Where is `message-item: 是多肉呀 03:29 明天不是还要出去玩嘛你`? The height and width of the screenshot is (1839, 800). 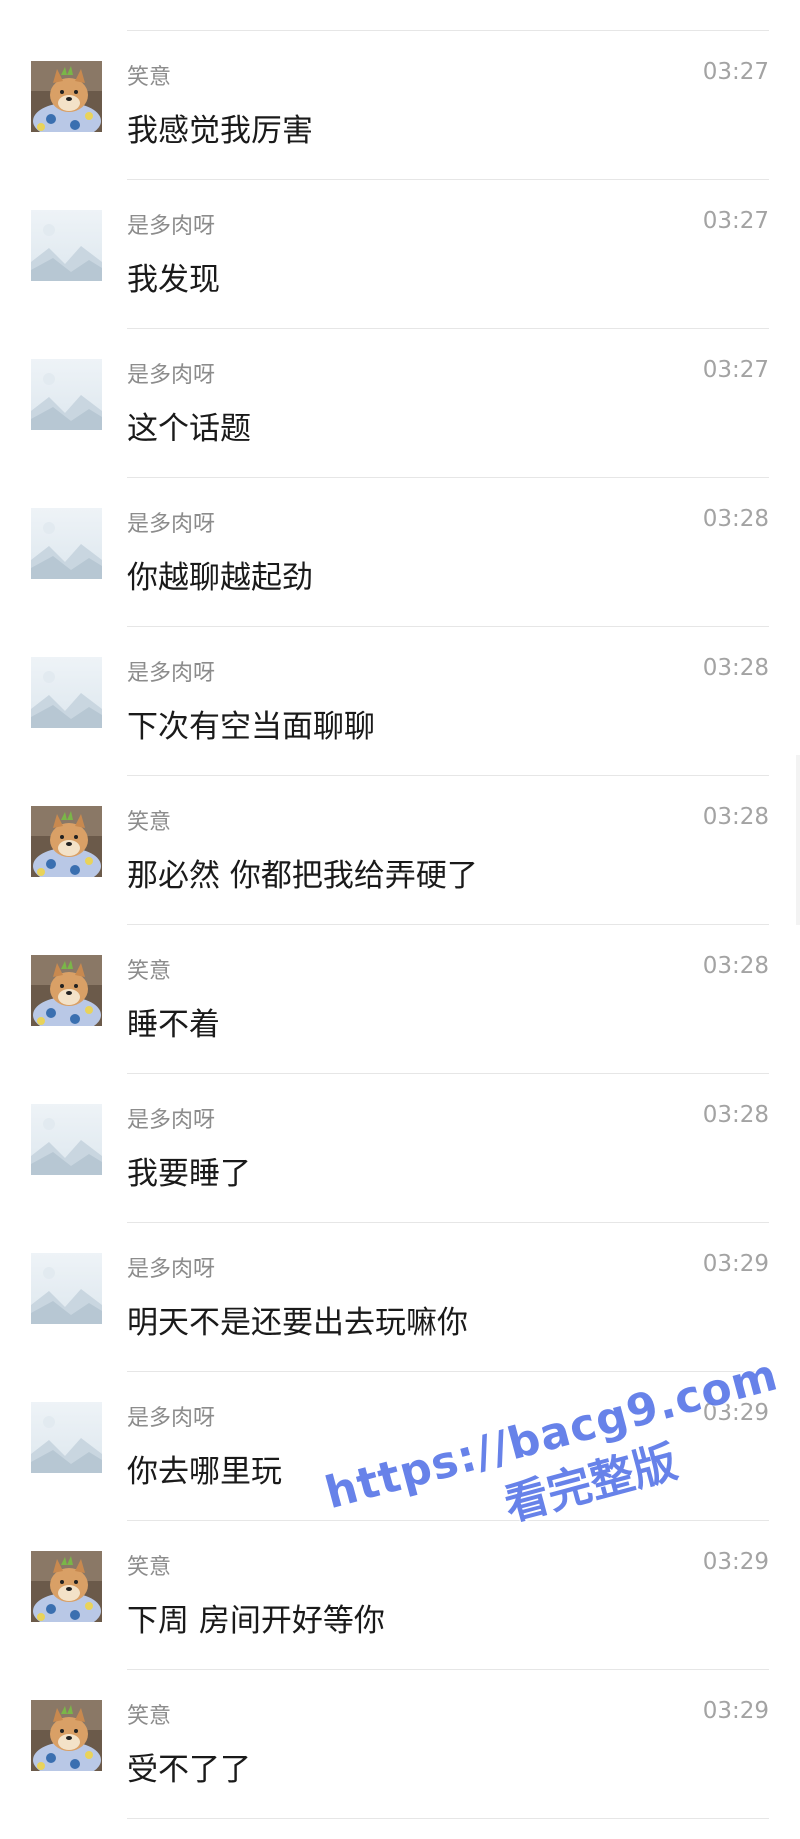
message-item: 是多肉呀 03:29 明天不是还要出去玩嘛你 is located at coordinates (400, 1297).